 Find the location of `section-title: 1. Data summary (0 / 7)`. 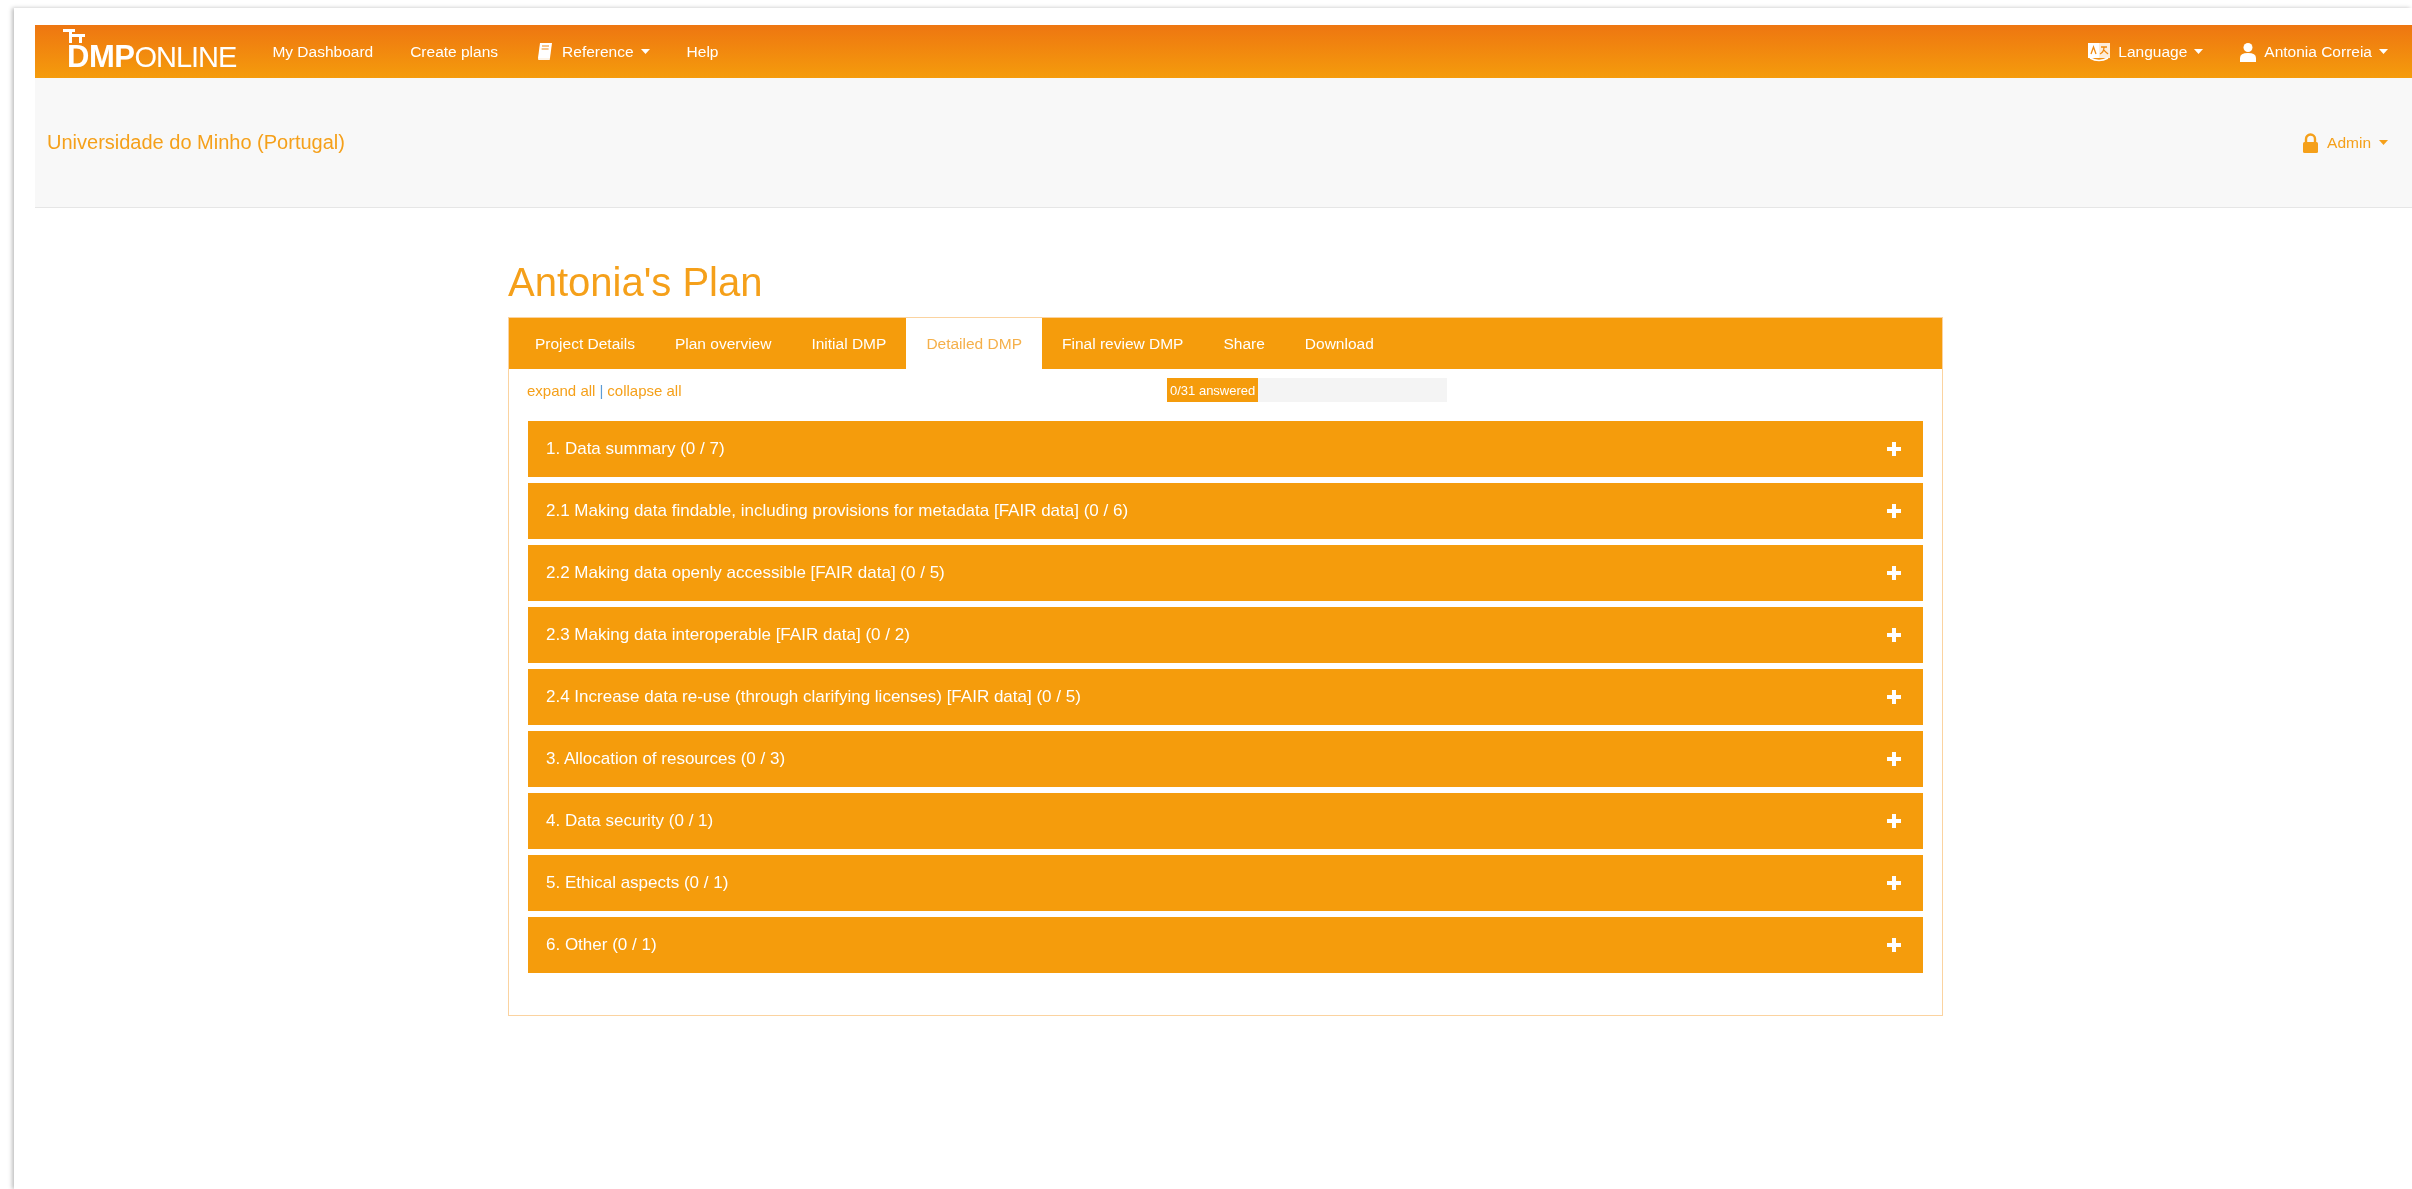

section-title: 1. Data summary (0 / 7) is located at coordinates (635, 449).